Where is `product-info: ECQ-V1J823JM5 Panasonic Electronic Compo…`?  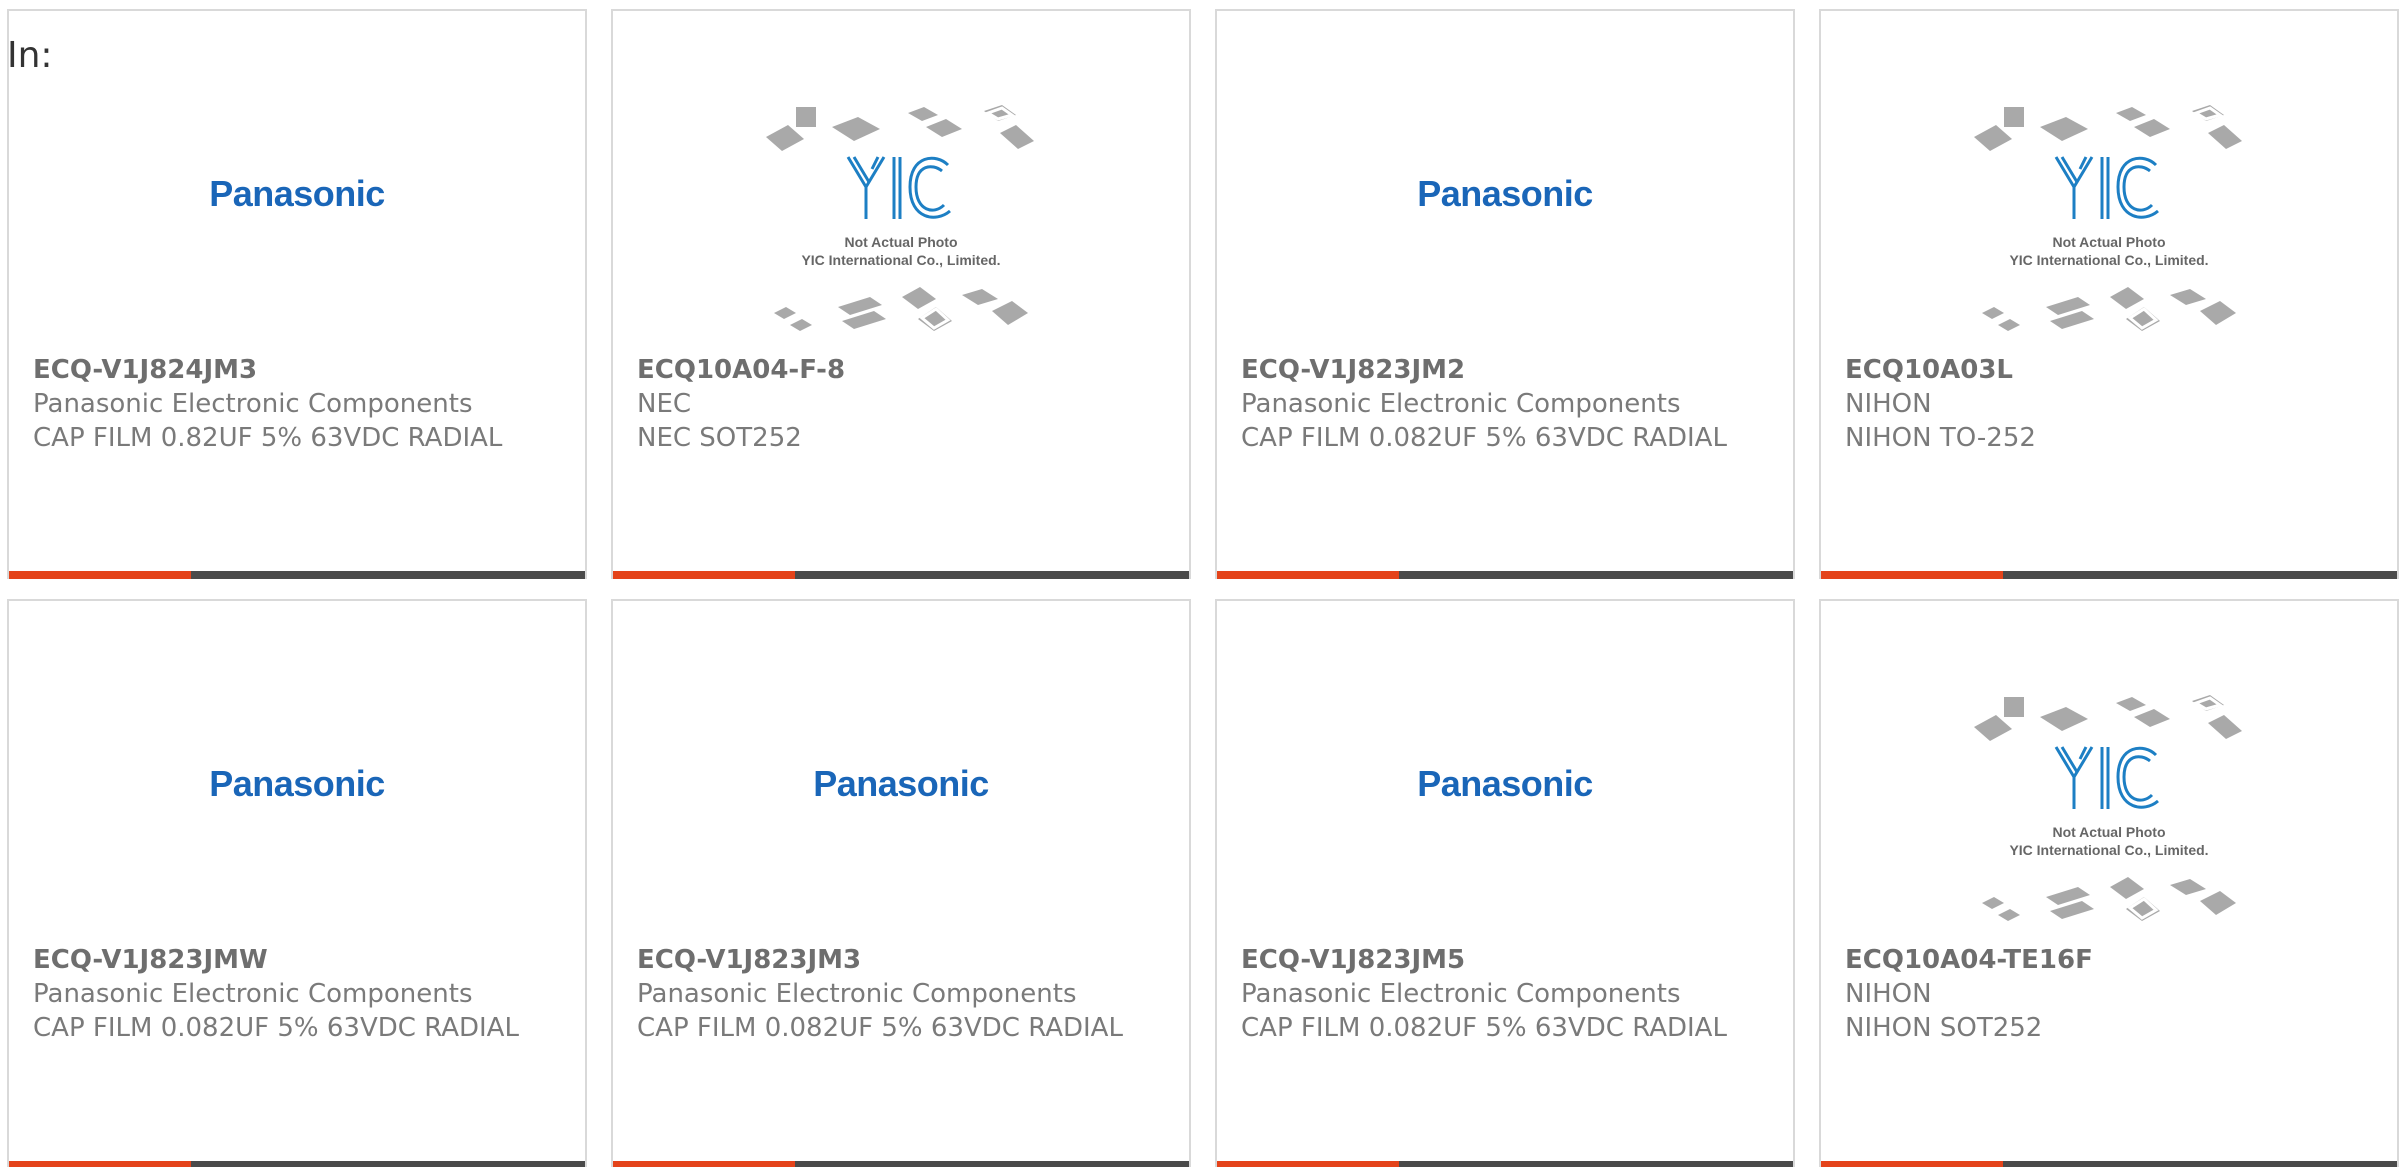 product-info: ECQ-V1J823JM5 Panasonic Electronic Compo… is located at coordinates (1505, 994).